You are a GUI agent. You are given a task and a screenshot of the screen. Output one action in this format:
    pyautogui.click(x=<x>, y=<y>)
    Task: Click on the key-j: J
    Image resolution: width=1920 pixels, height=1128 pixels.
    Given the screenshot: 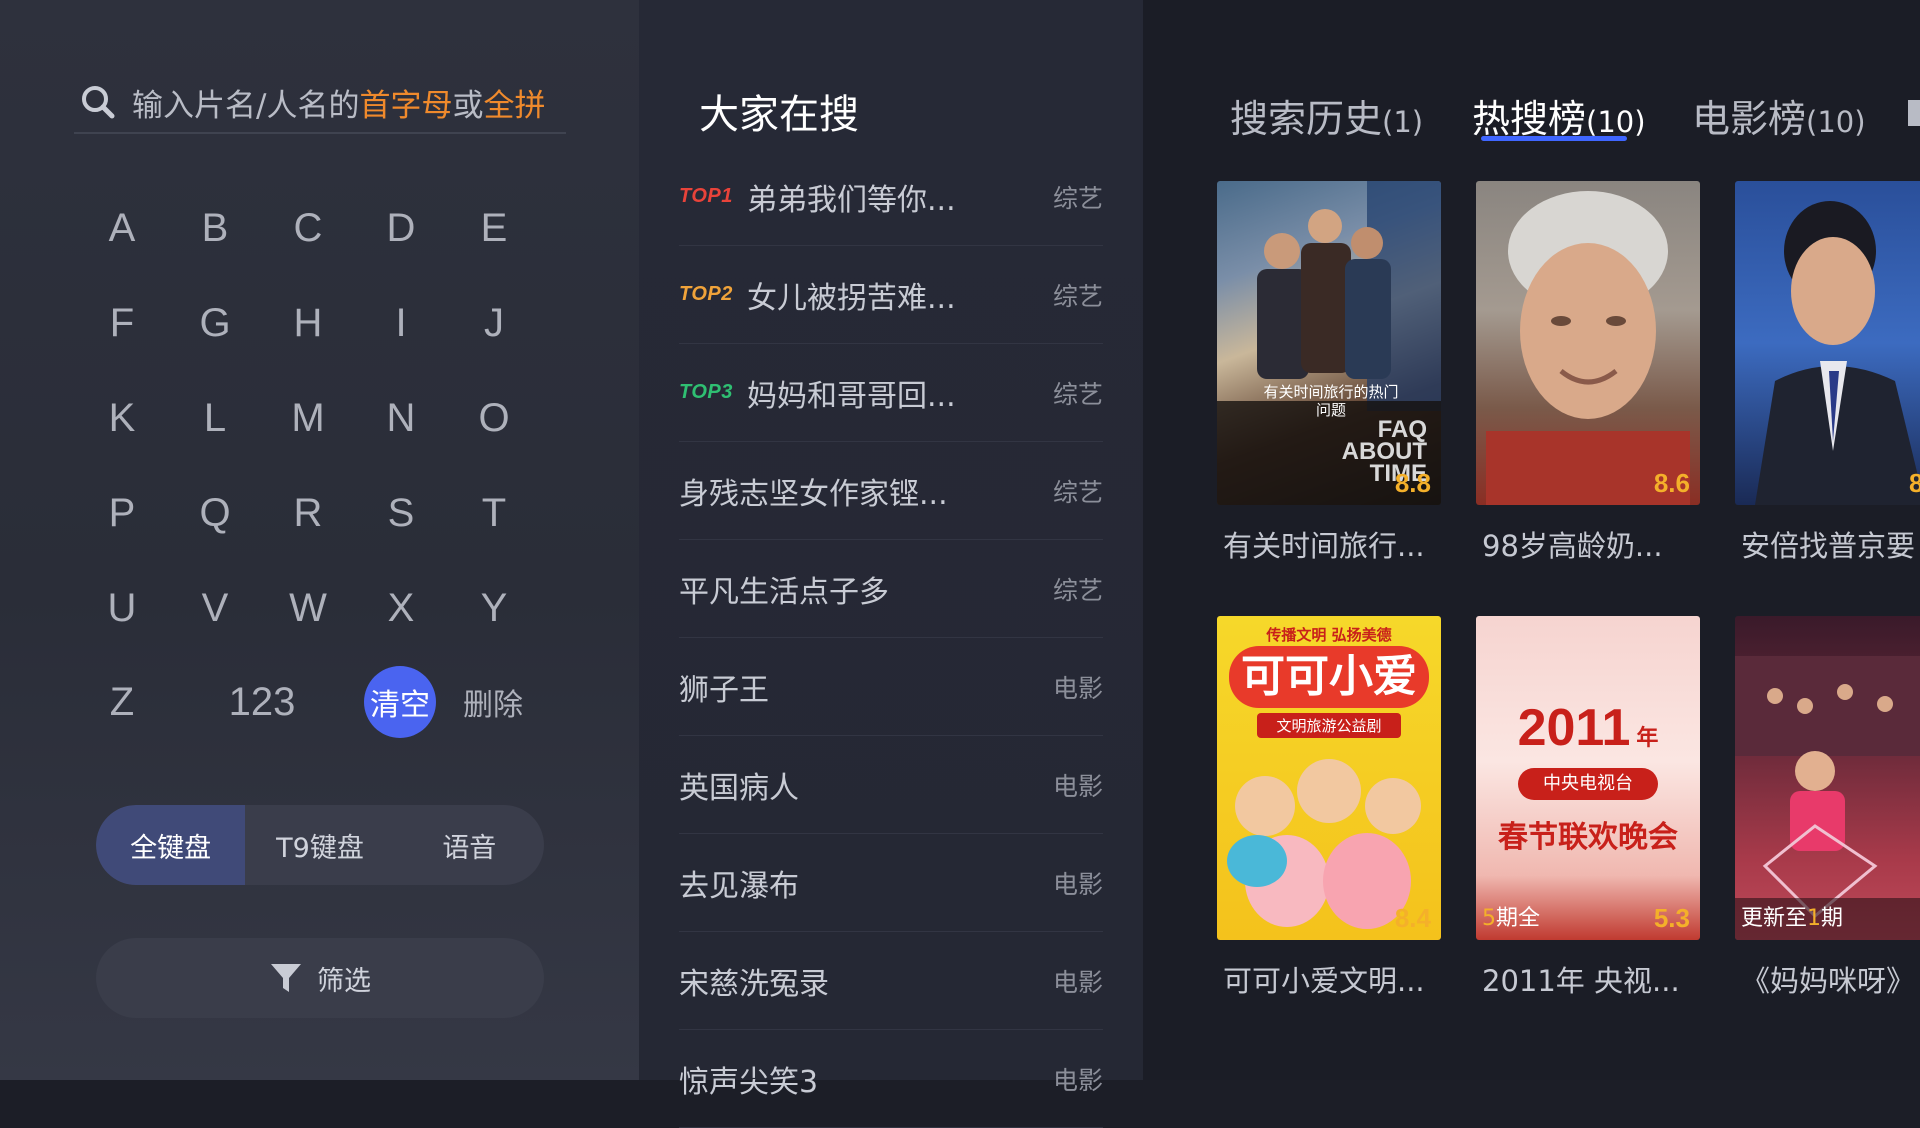 What is the action you would take?
    pyautogui.click(x=494, y=323)
    